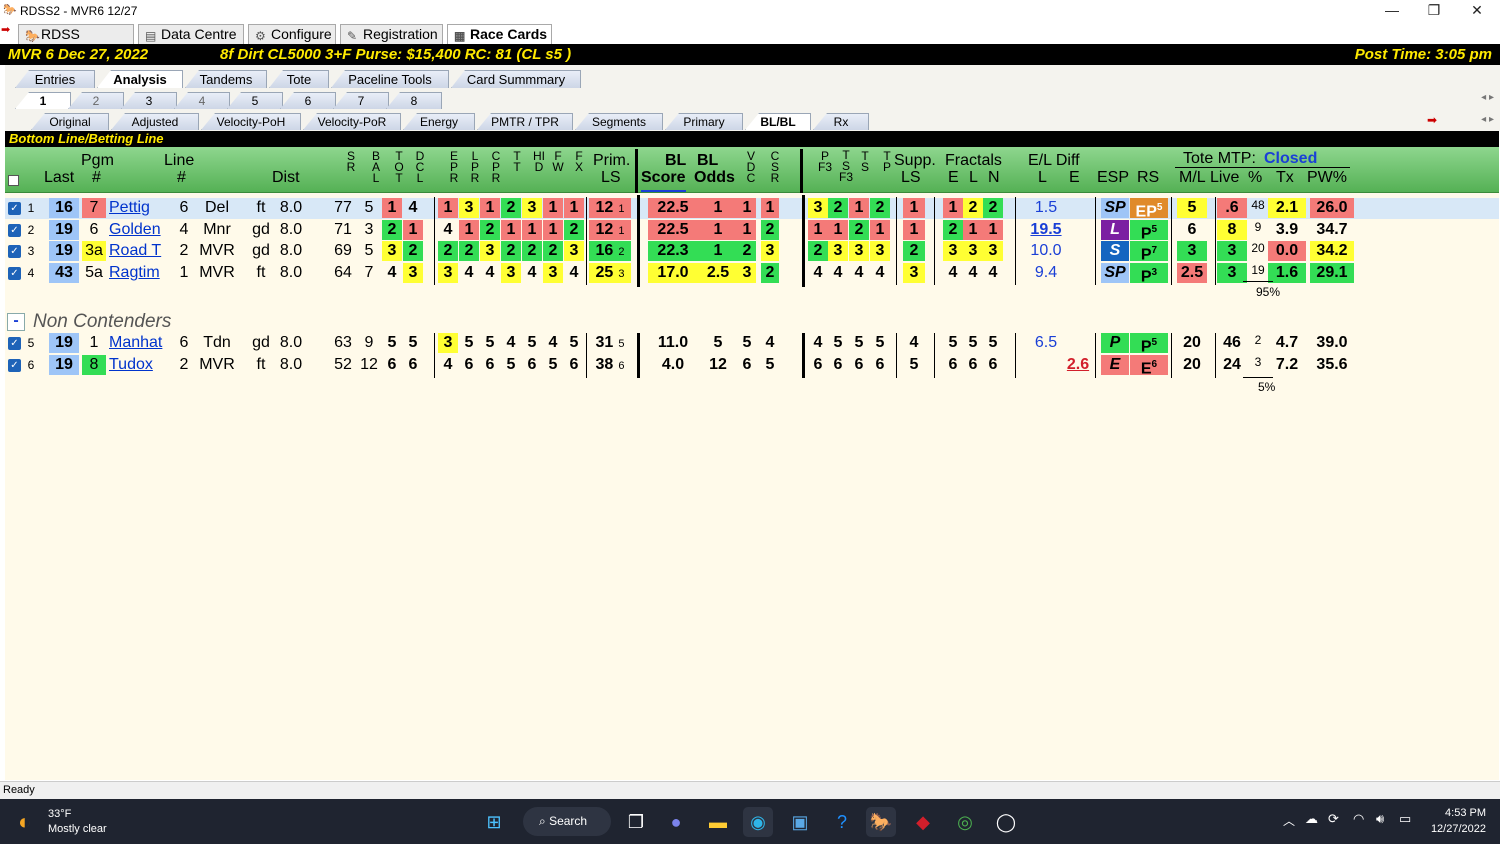 The image size is (1500, 844). What do you see at coordinates (704, 121) in the screenshot?
I see `sub-tab-primary: Primary` at bounding box center [704, 121].